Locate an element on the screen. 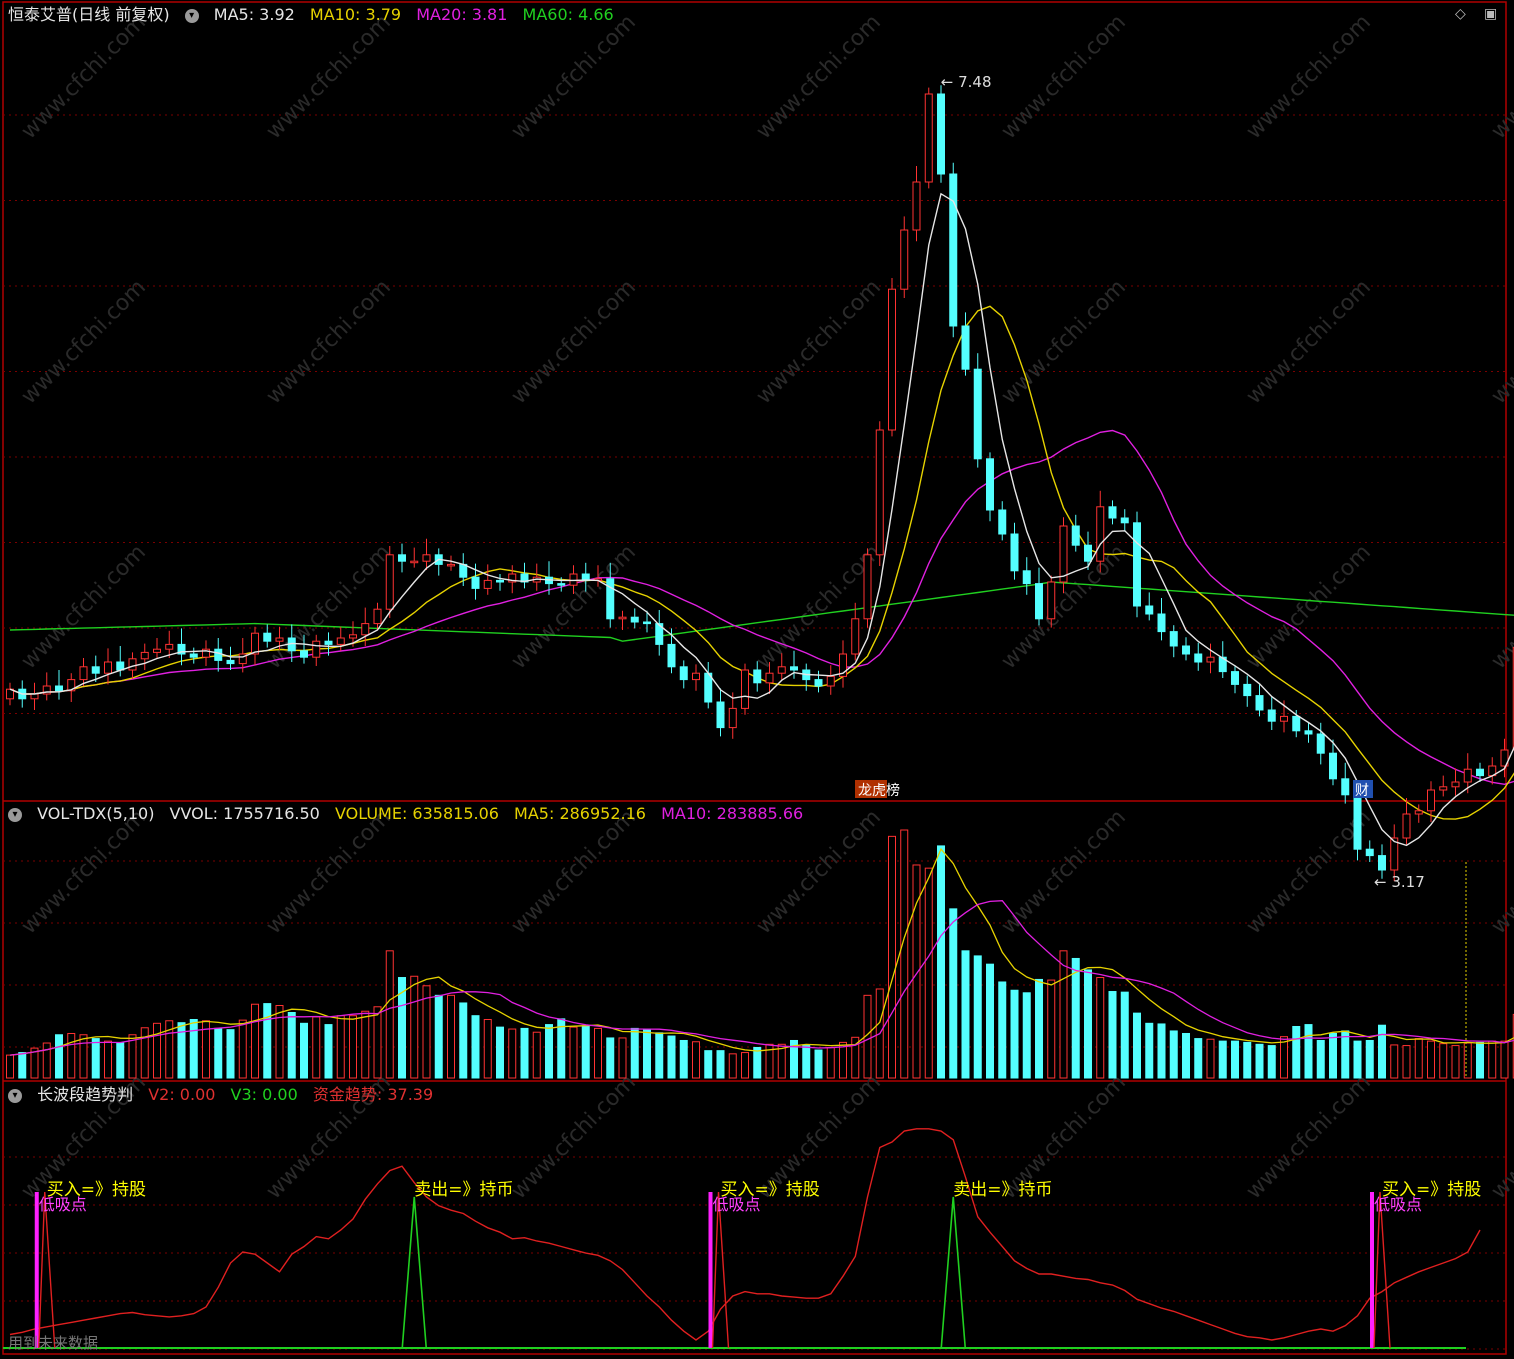 Image resolution: width=1514 pixels, height=1359 pixels. indicator-name-label: 长波段趋势判 is located at coordinates (85, 1094).